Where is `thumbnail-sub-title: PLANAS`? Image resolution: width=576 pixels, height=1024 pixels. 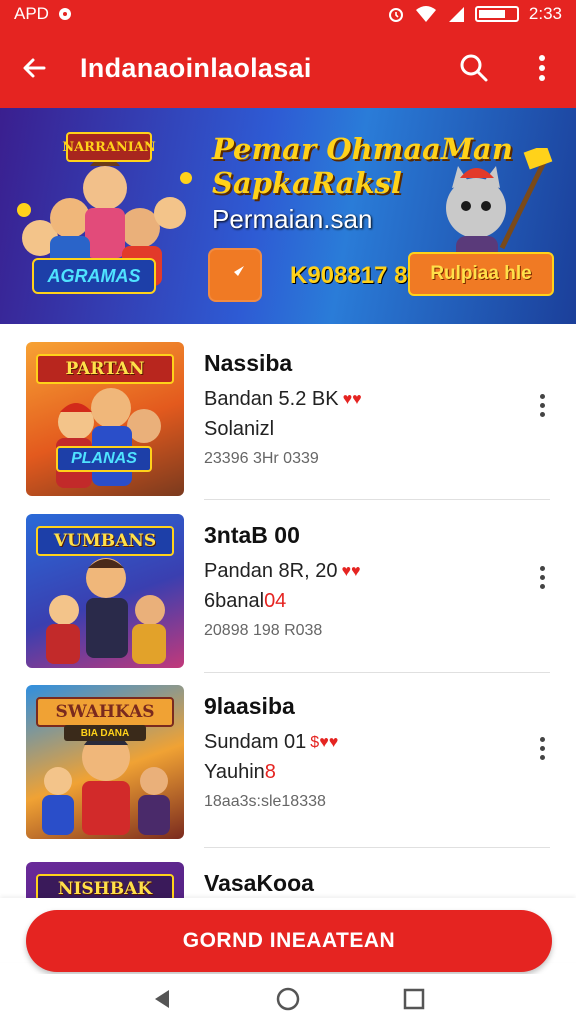 thumbnail-sub-title: PLANAS is located at coordinates (104, 459).